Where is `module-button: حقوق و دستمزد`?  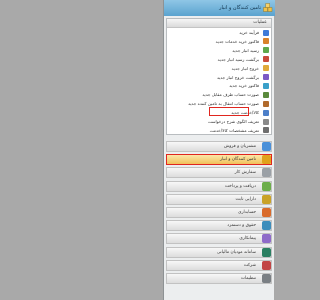 module-button: حقوق و دستمزد is located at coordinates (219, 226).